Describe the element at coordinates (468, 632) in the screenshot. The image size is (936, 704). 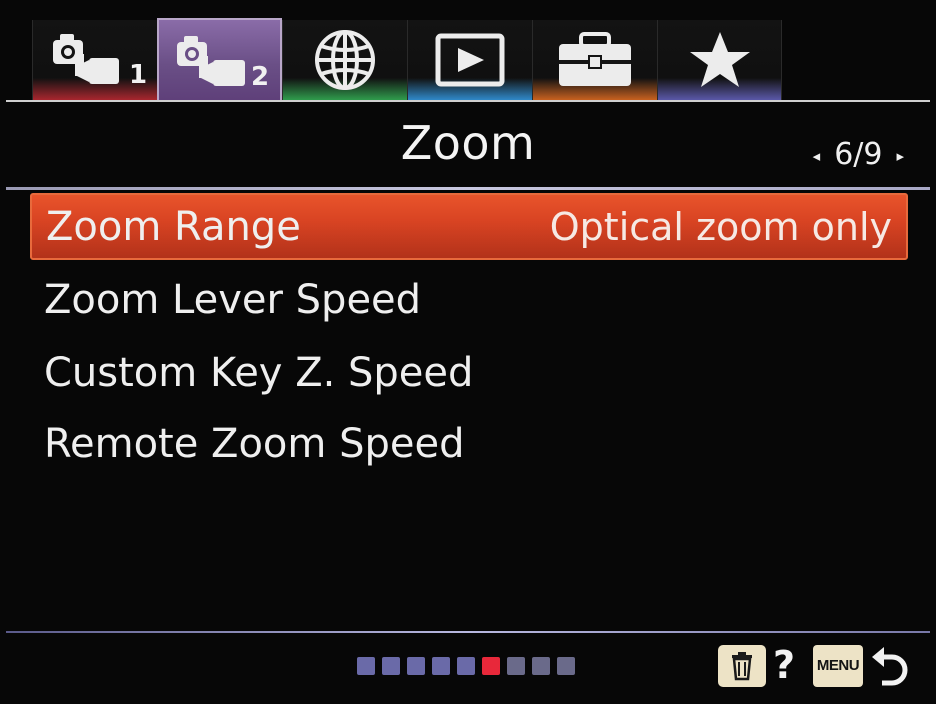
I see `footer-divider` at that location.